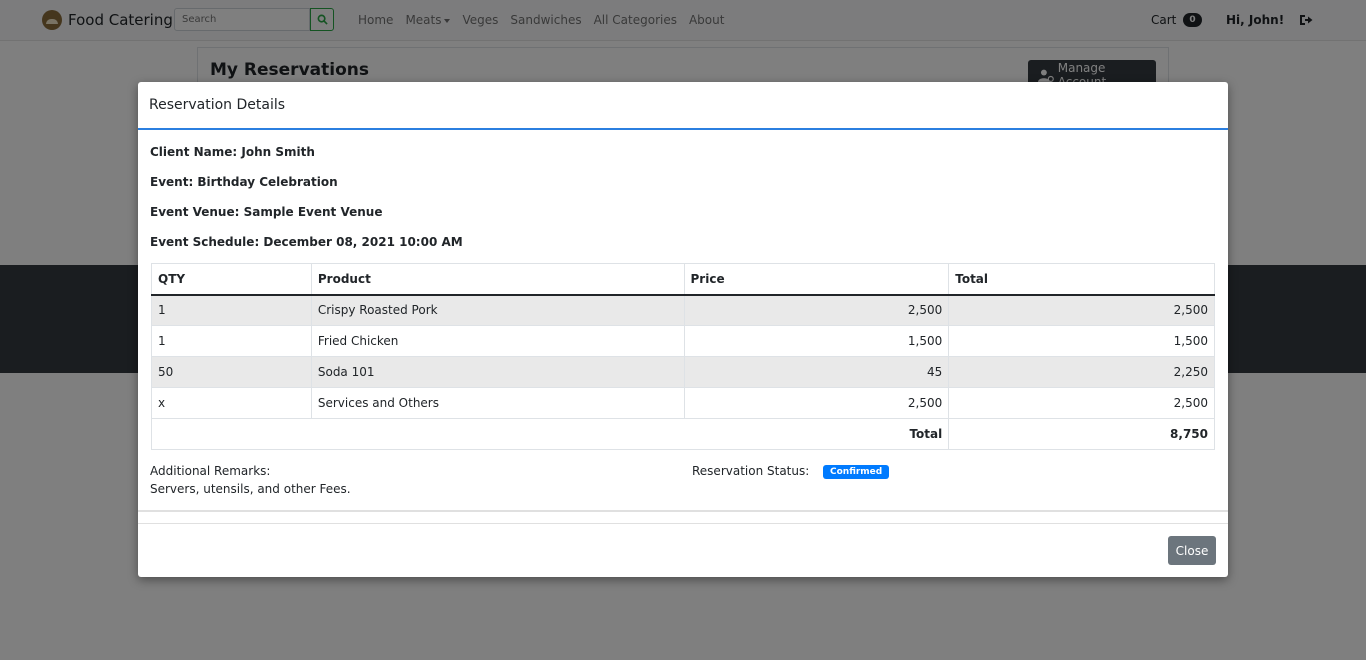 The width and height of the screenshot is (1366, 660). Describe the element at coordinates (683, 106) in the screenshot. I see `modal-header: Reservation Details` at that location.